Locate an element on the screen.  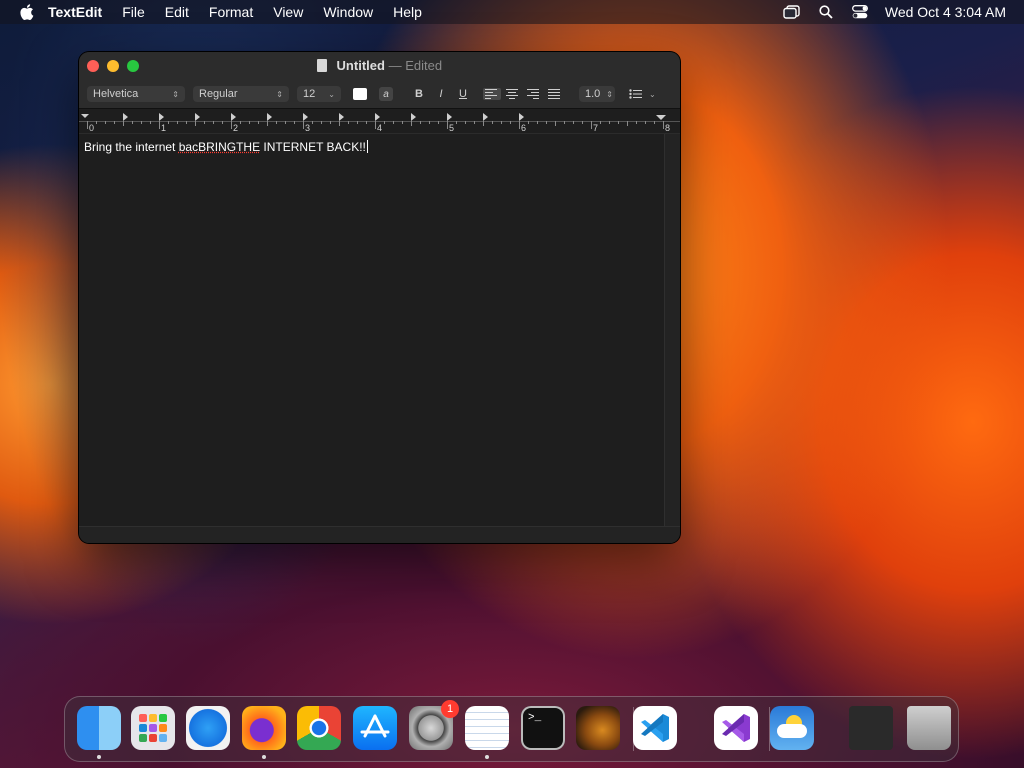
app-store-icon is located at coordinates (375, 728).